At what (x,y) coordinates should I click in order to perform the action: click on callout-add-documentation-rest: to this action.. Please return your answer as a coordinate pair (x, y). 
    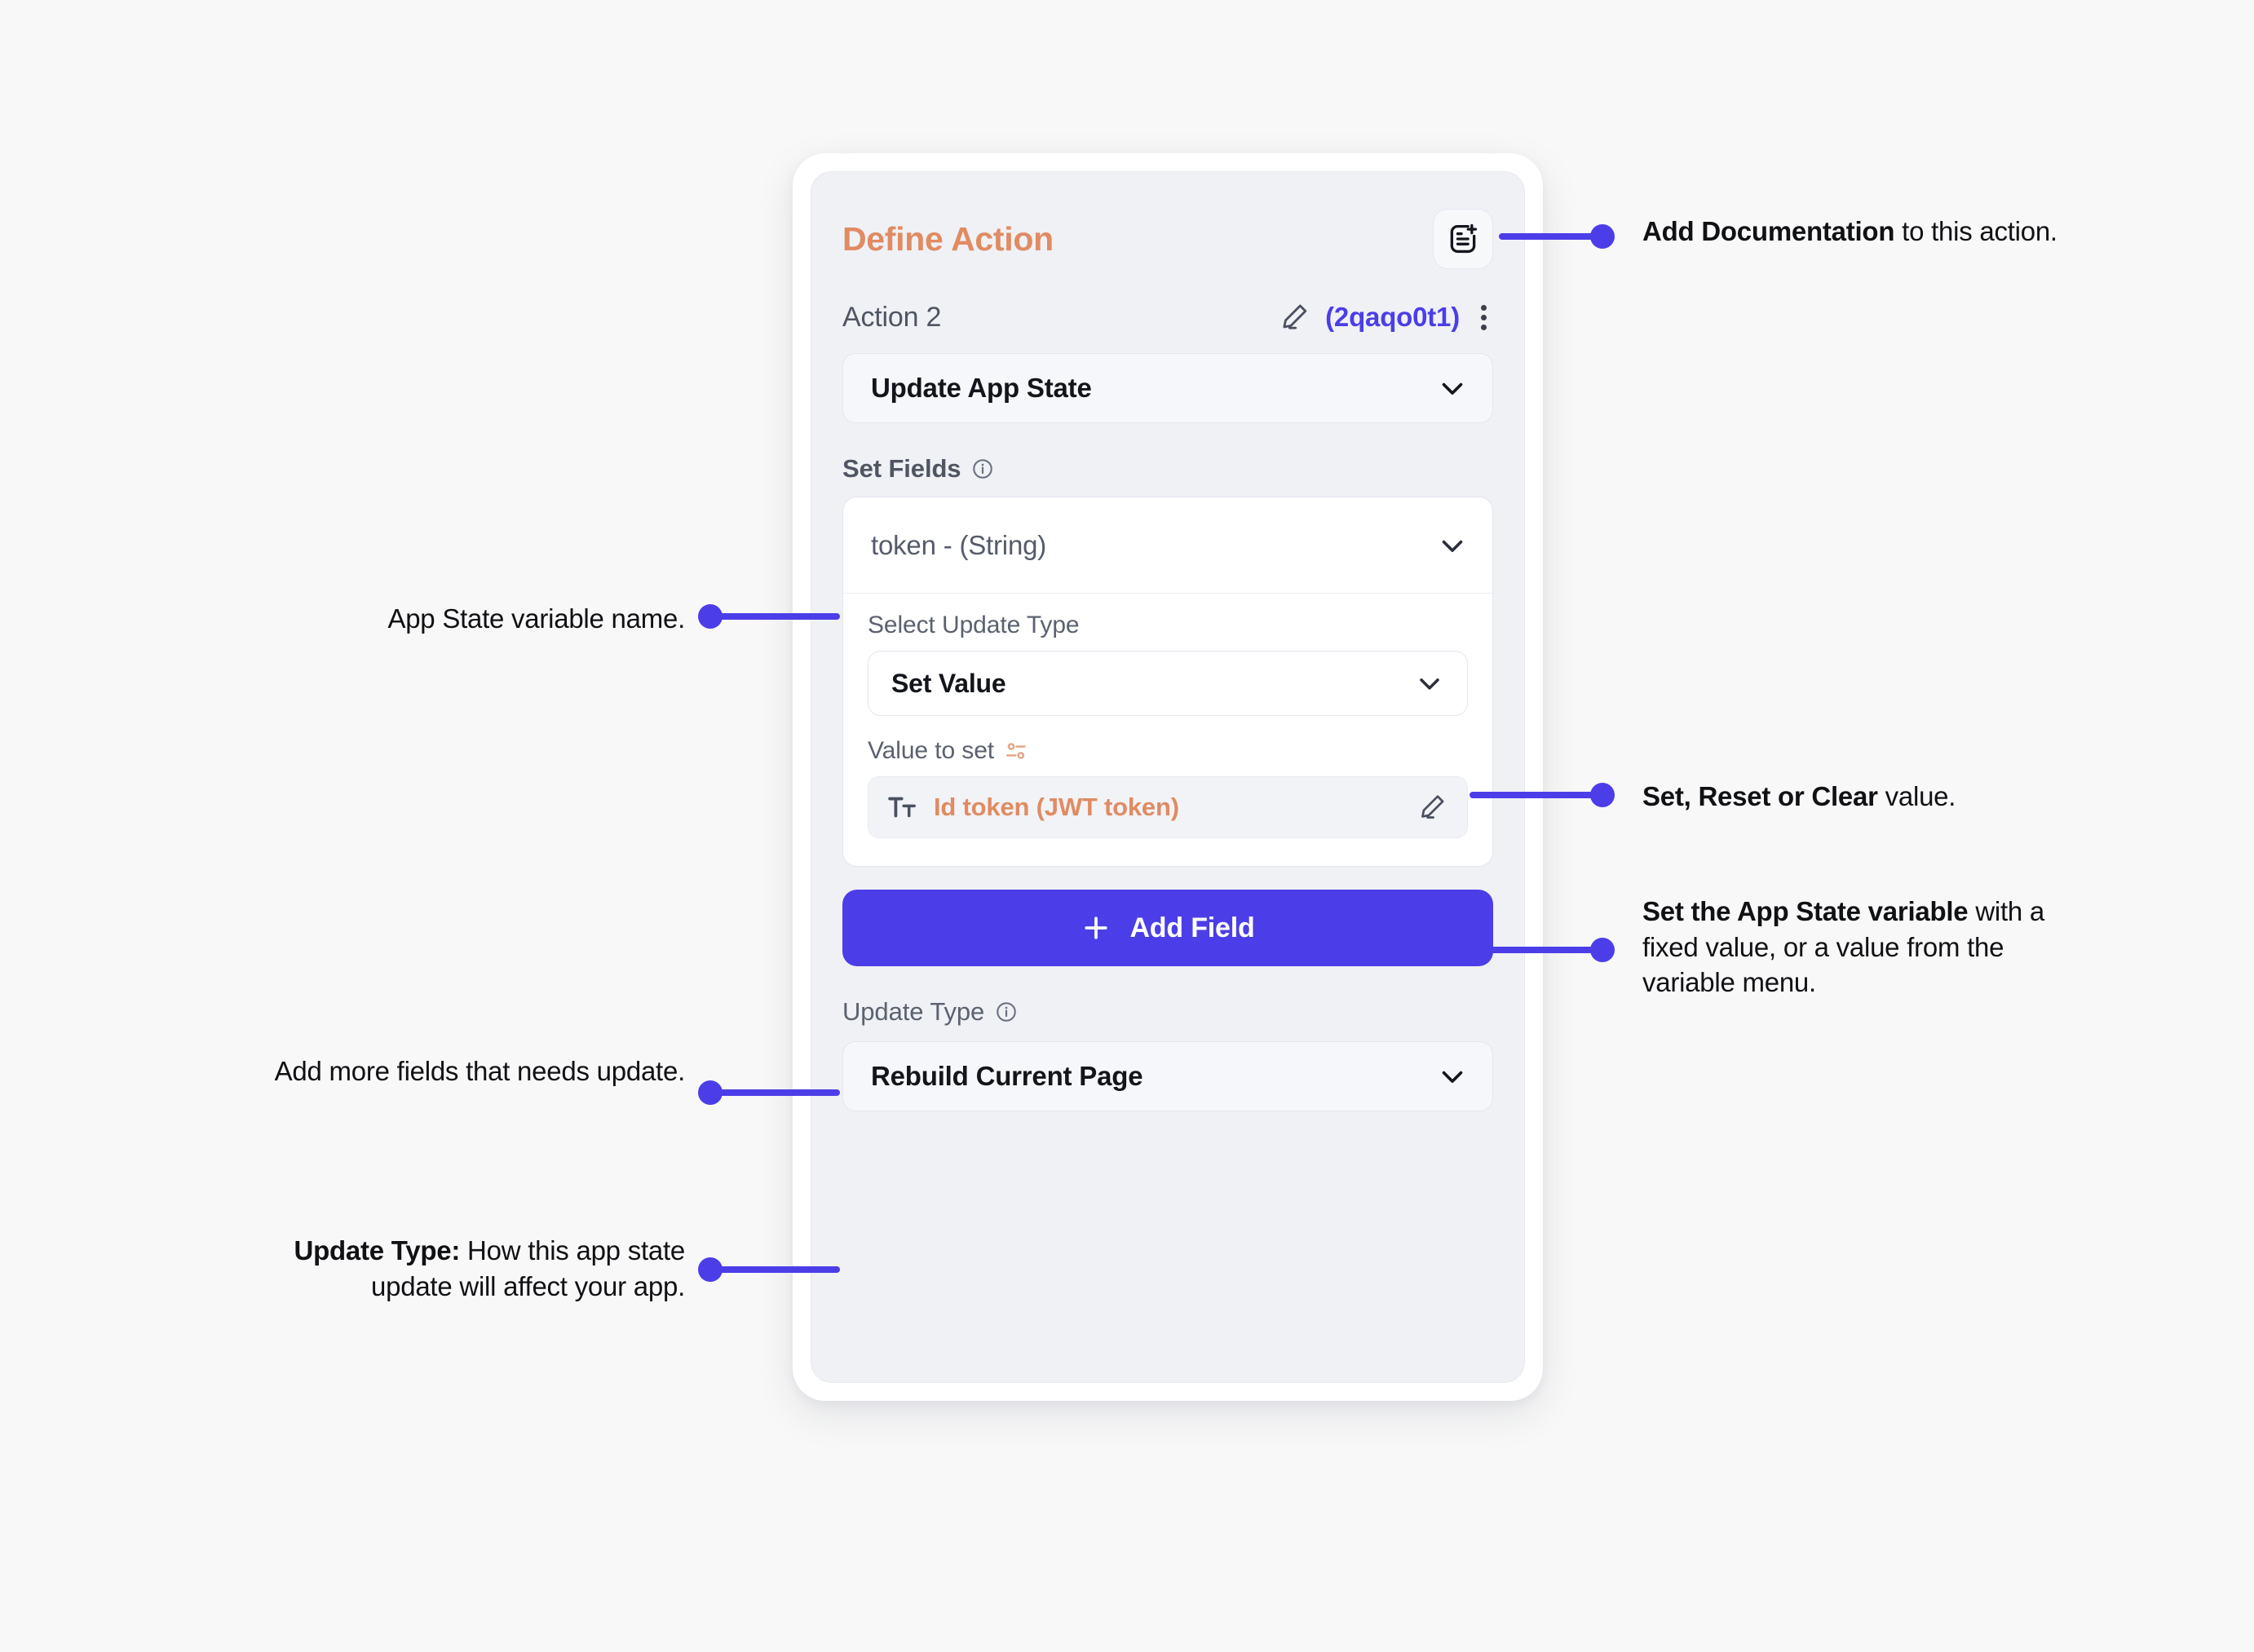
    Looking at the image, I should click on (1975, 231).